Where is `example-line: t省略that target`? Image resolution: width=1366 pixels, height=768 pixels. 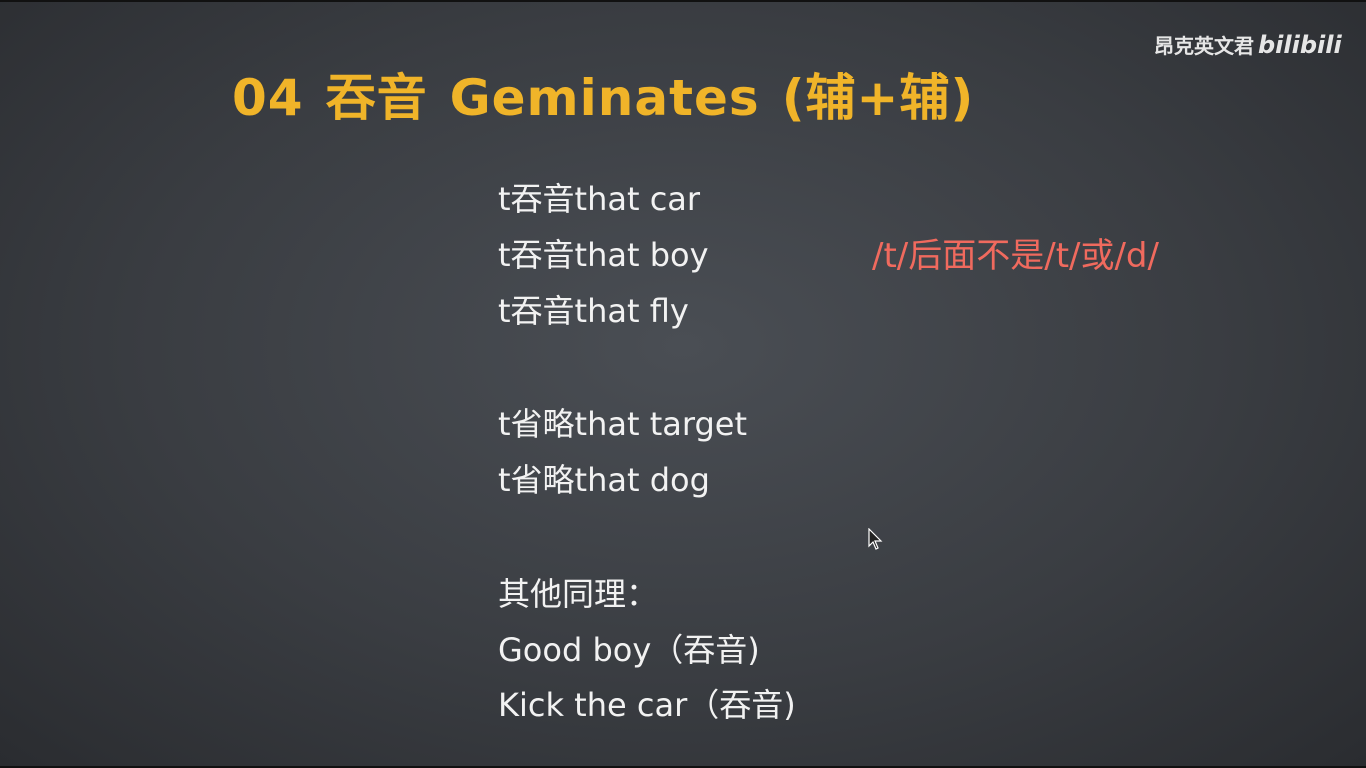
example-line: t省略that target is located at coordinates (623, 424).